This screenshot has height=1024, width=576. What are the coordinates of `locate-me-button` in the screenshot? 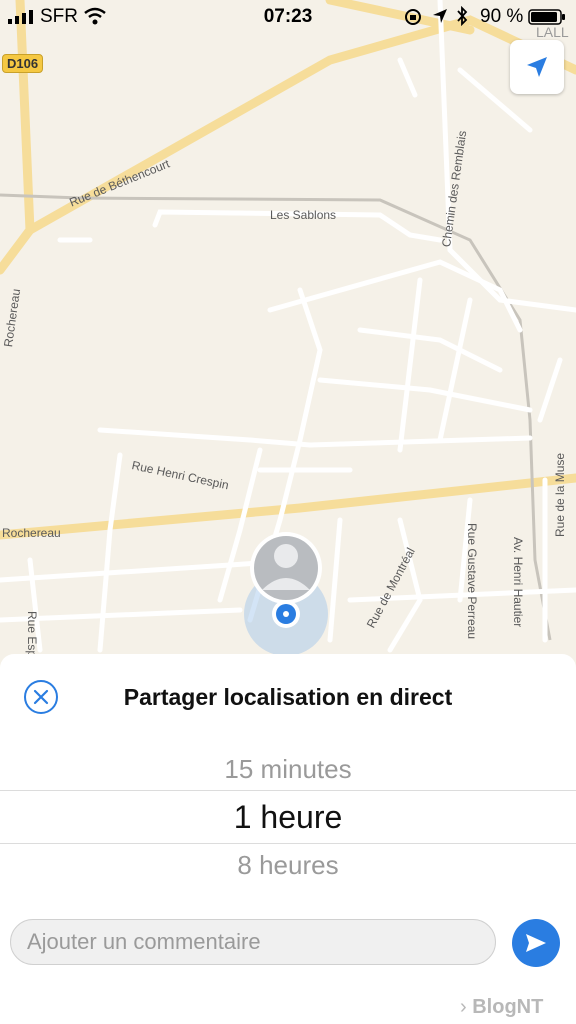 It's located at (537, 67).